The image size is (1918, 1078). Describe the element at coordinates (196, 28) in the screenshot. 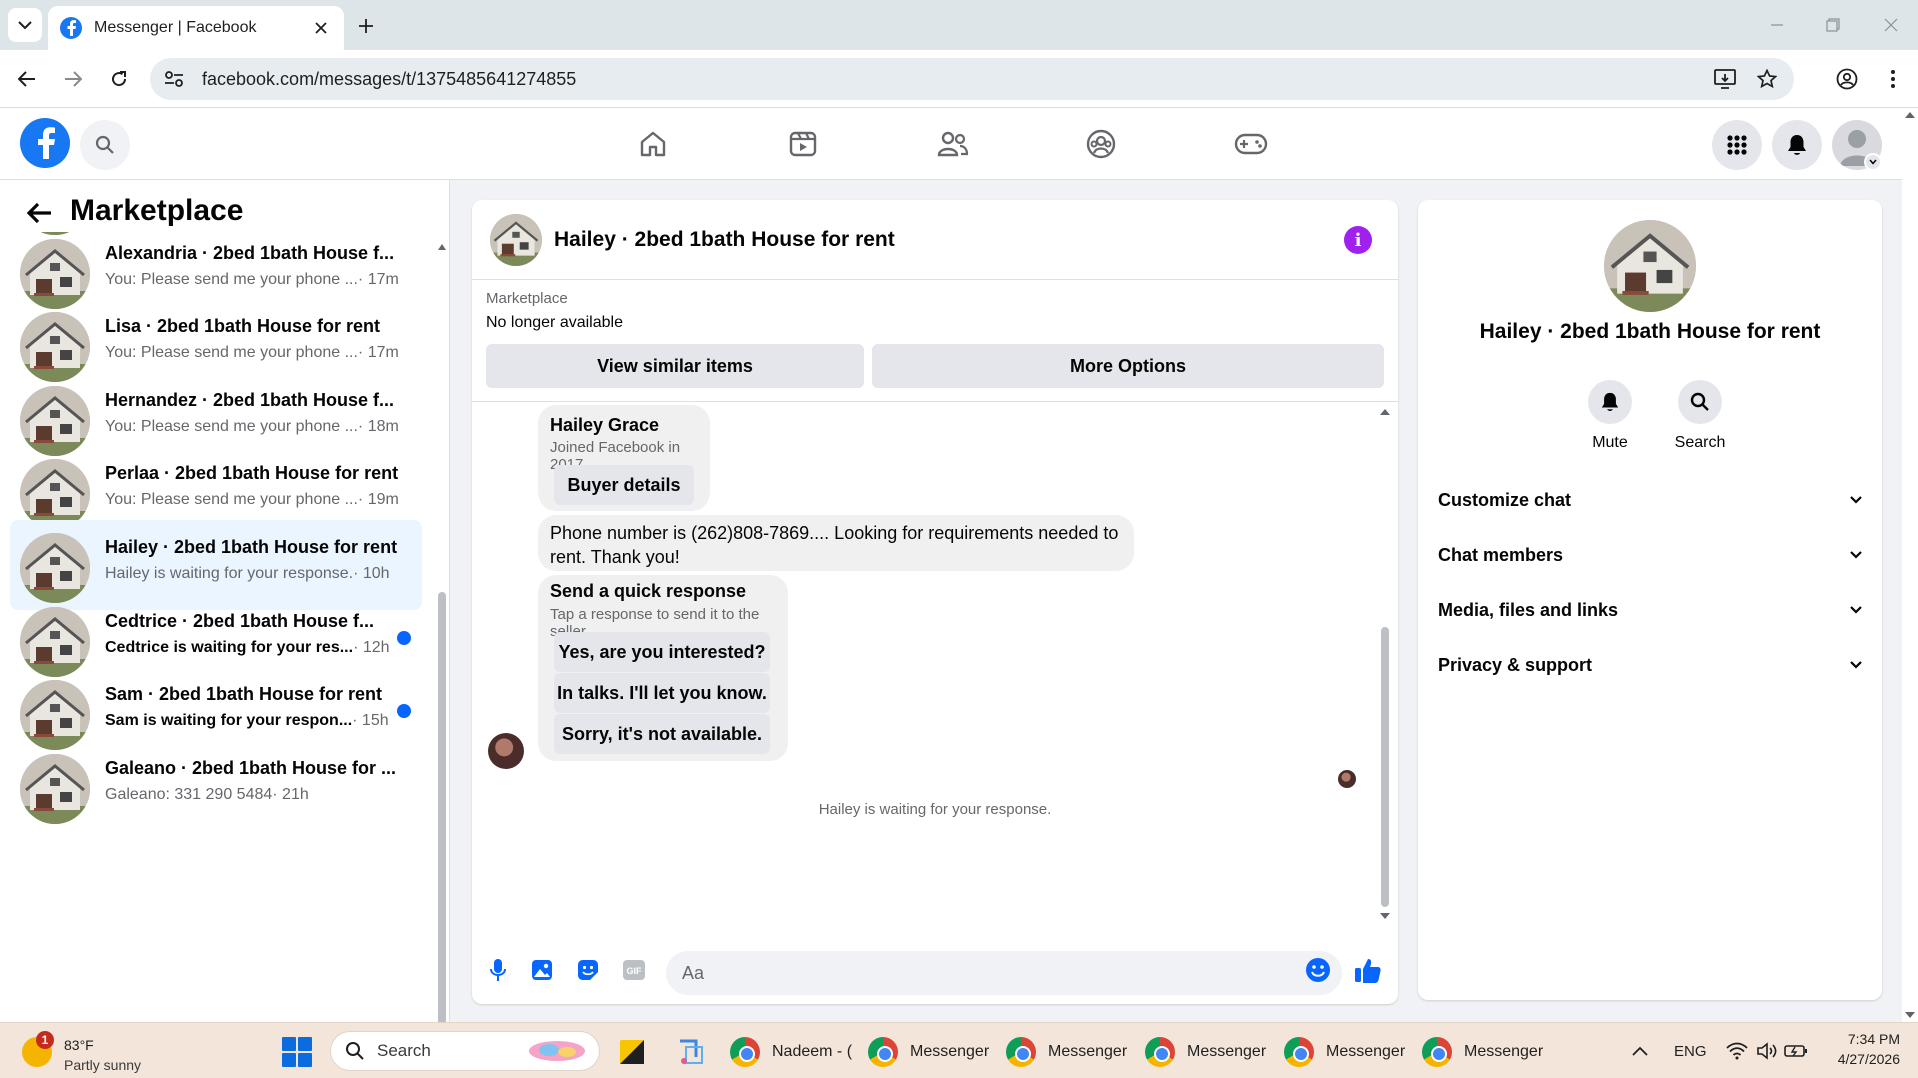

I see `browser-tab-messenger: Messenger | Facebook` at that location.